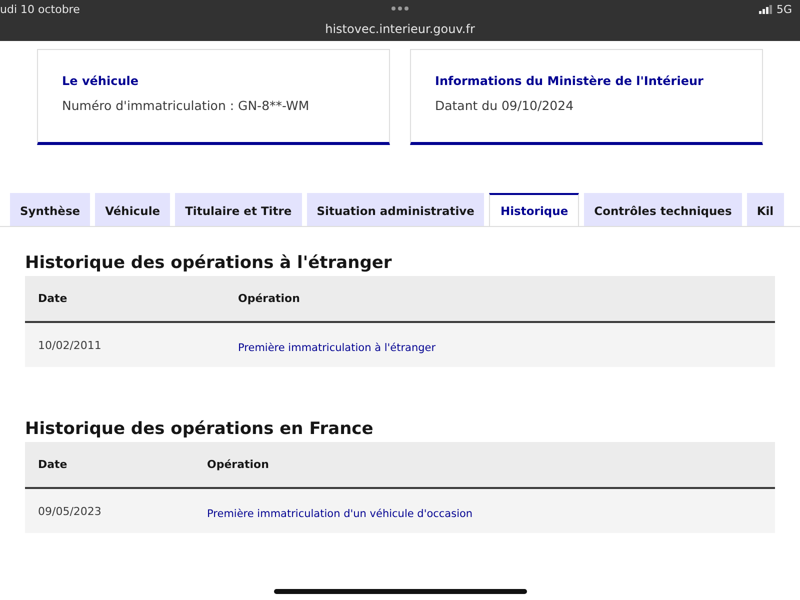  I want to click on tab: Kil, so click(765, 209).